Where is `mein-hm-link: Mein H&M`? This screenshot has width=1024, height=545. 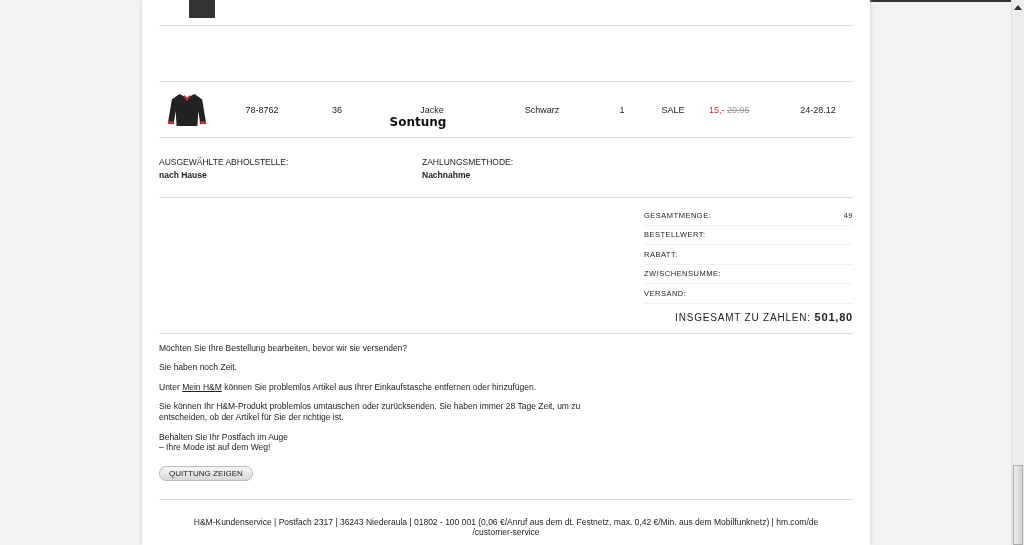 mein-hm-link: Mein H&M is located at coordinates (202, 386).